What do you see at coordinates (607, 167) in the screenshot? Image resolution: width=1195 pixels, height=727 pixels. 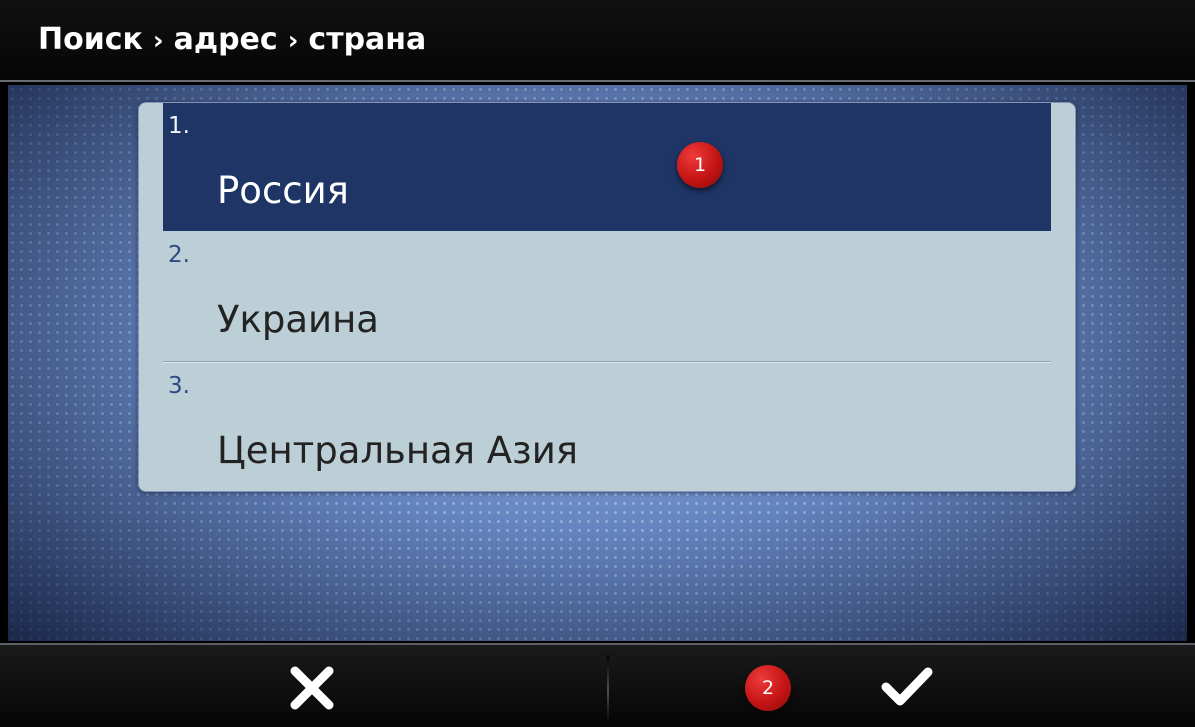 I see `list-item-russia: 1. Россия` at bounding box center [607, 167].